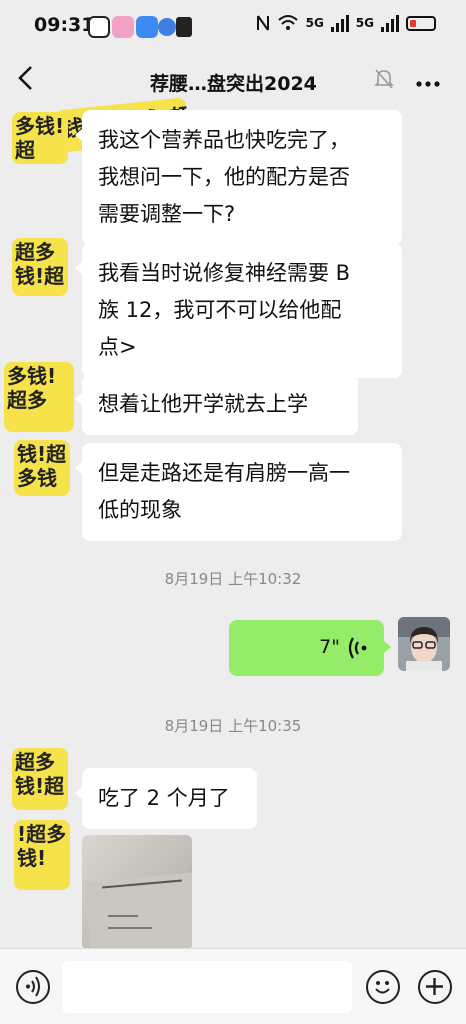 This screenshot has height=1024, width=466. Describe the element at coordinates (224, 140) in the screenshot. I see `message-line: 我这个营养品也快吃完了，` at that location.